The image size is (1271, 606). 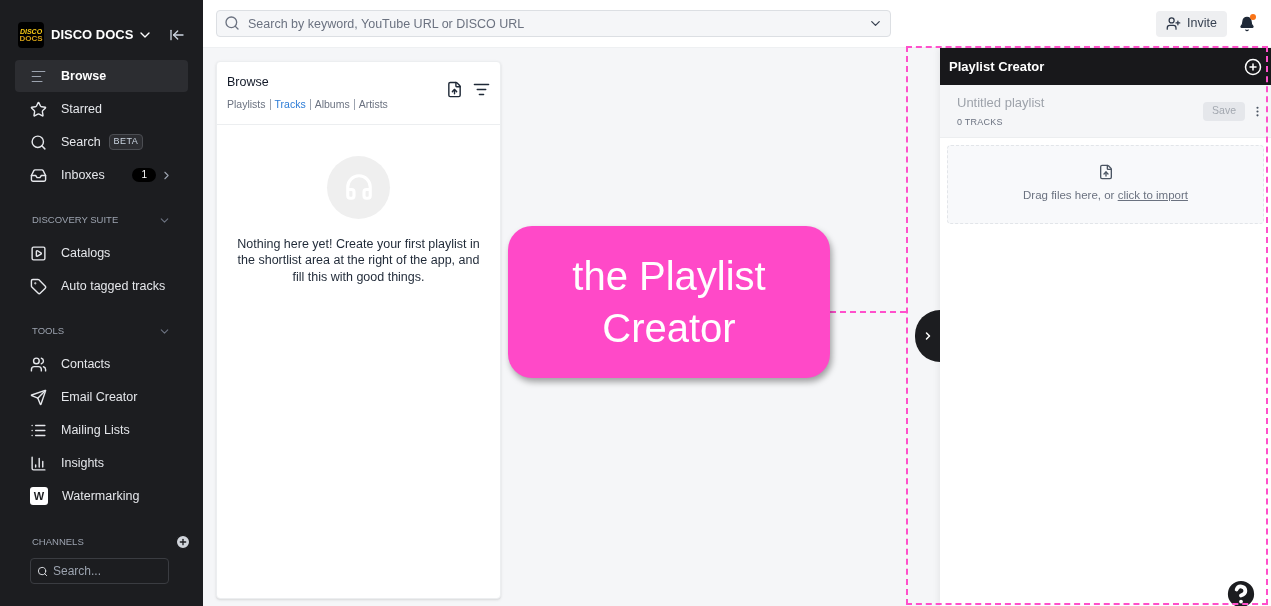 What do you see at coordinates (101, 463) in the screenshot?
I see `nav-item: Insights` at bounding box center [101, 463].